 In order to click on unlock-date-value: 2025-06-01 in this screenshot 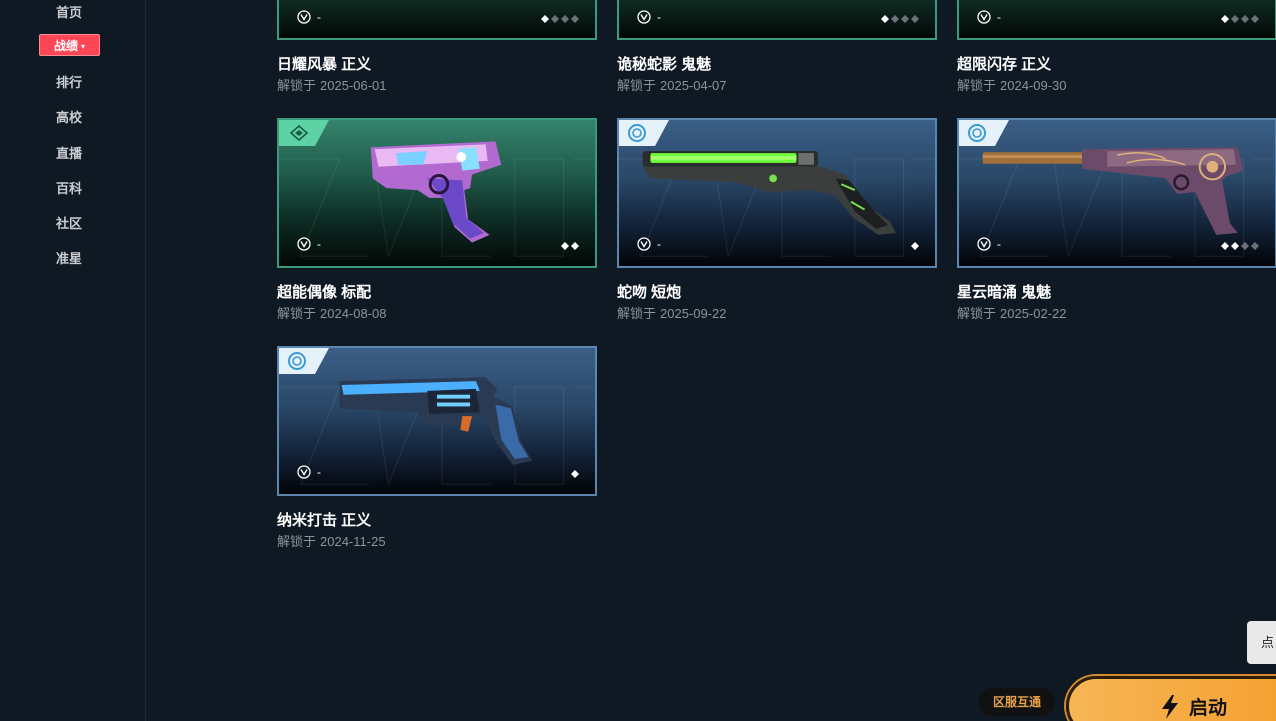, I will do `click(353, 85)`.